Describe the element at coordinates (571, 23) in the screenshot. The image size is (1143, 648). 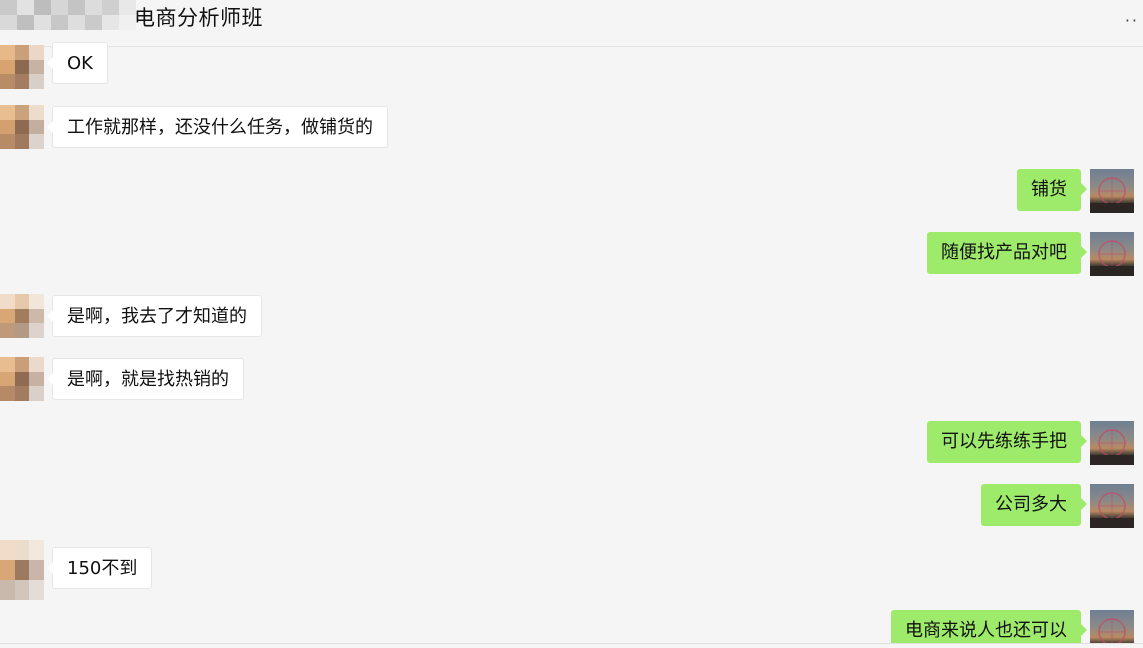
I see `chat-header: 电商分析师班 ··` at that location.